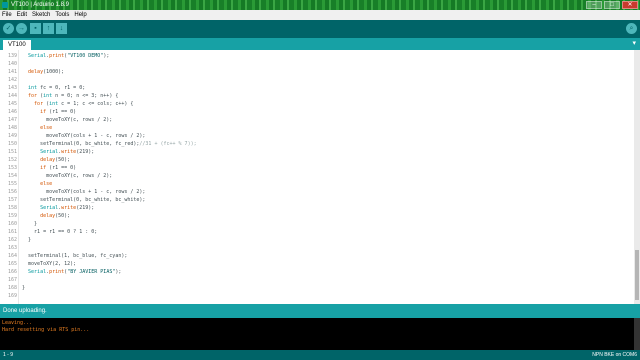  Describe the element at coordinates (315, 168) in the screenshot. I see `code-line: 153 if (r1 == 0)` at that location.